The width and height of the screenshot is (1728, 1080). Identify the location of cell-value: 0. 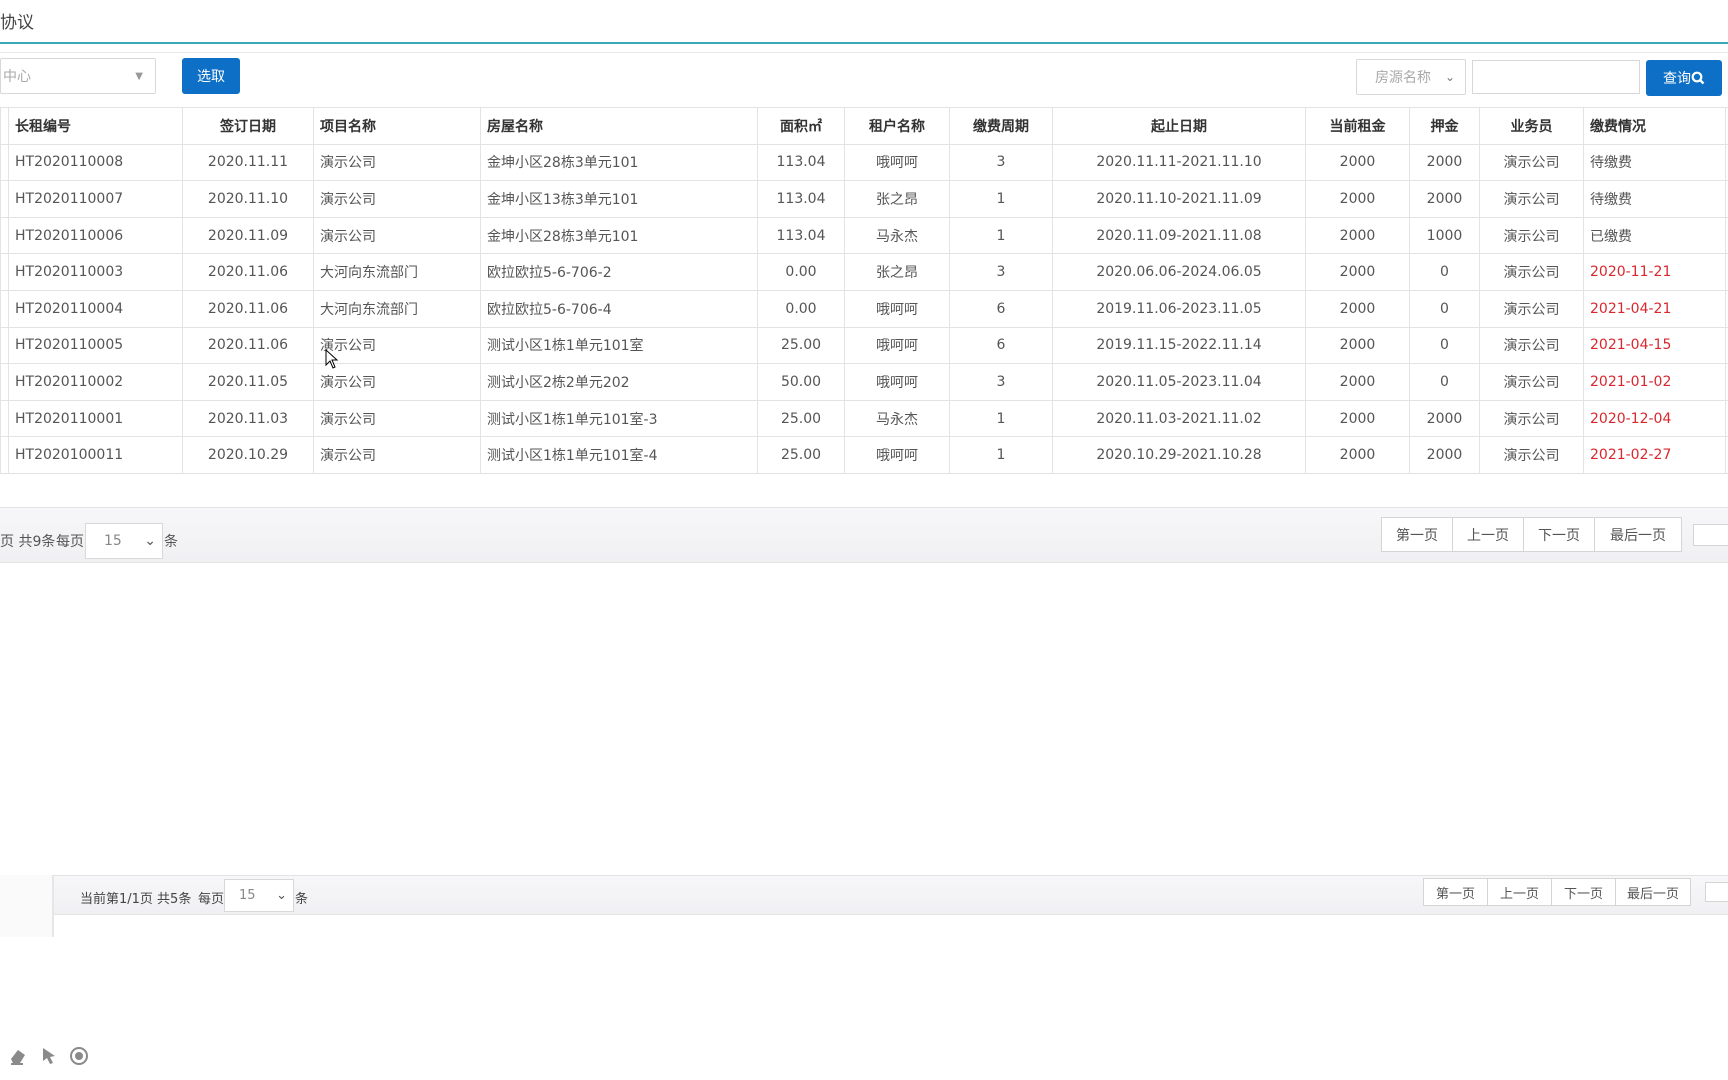
(1444, 345).